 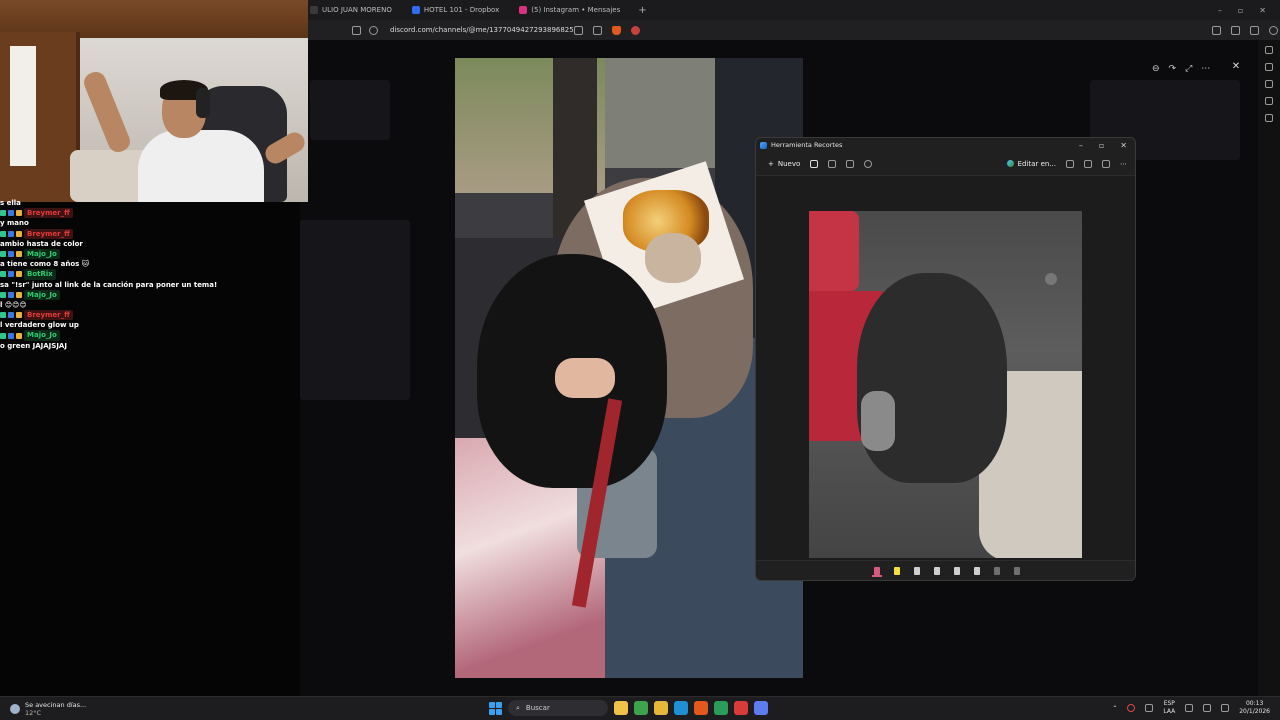 What do you see at coordinates (495, 708) in the screenshot?
I see `windows-start-icon` at bounding box center [495, 708].